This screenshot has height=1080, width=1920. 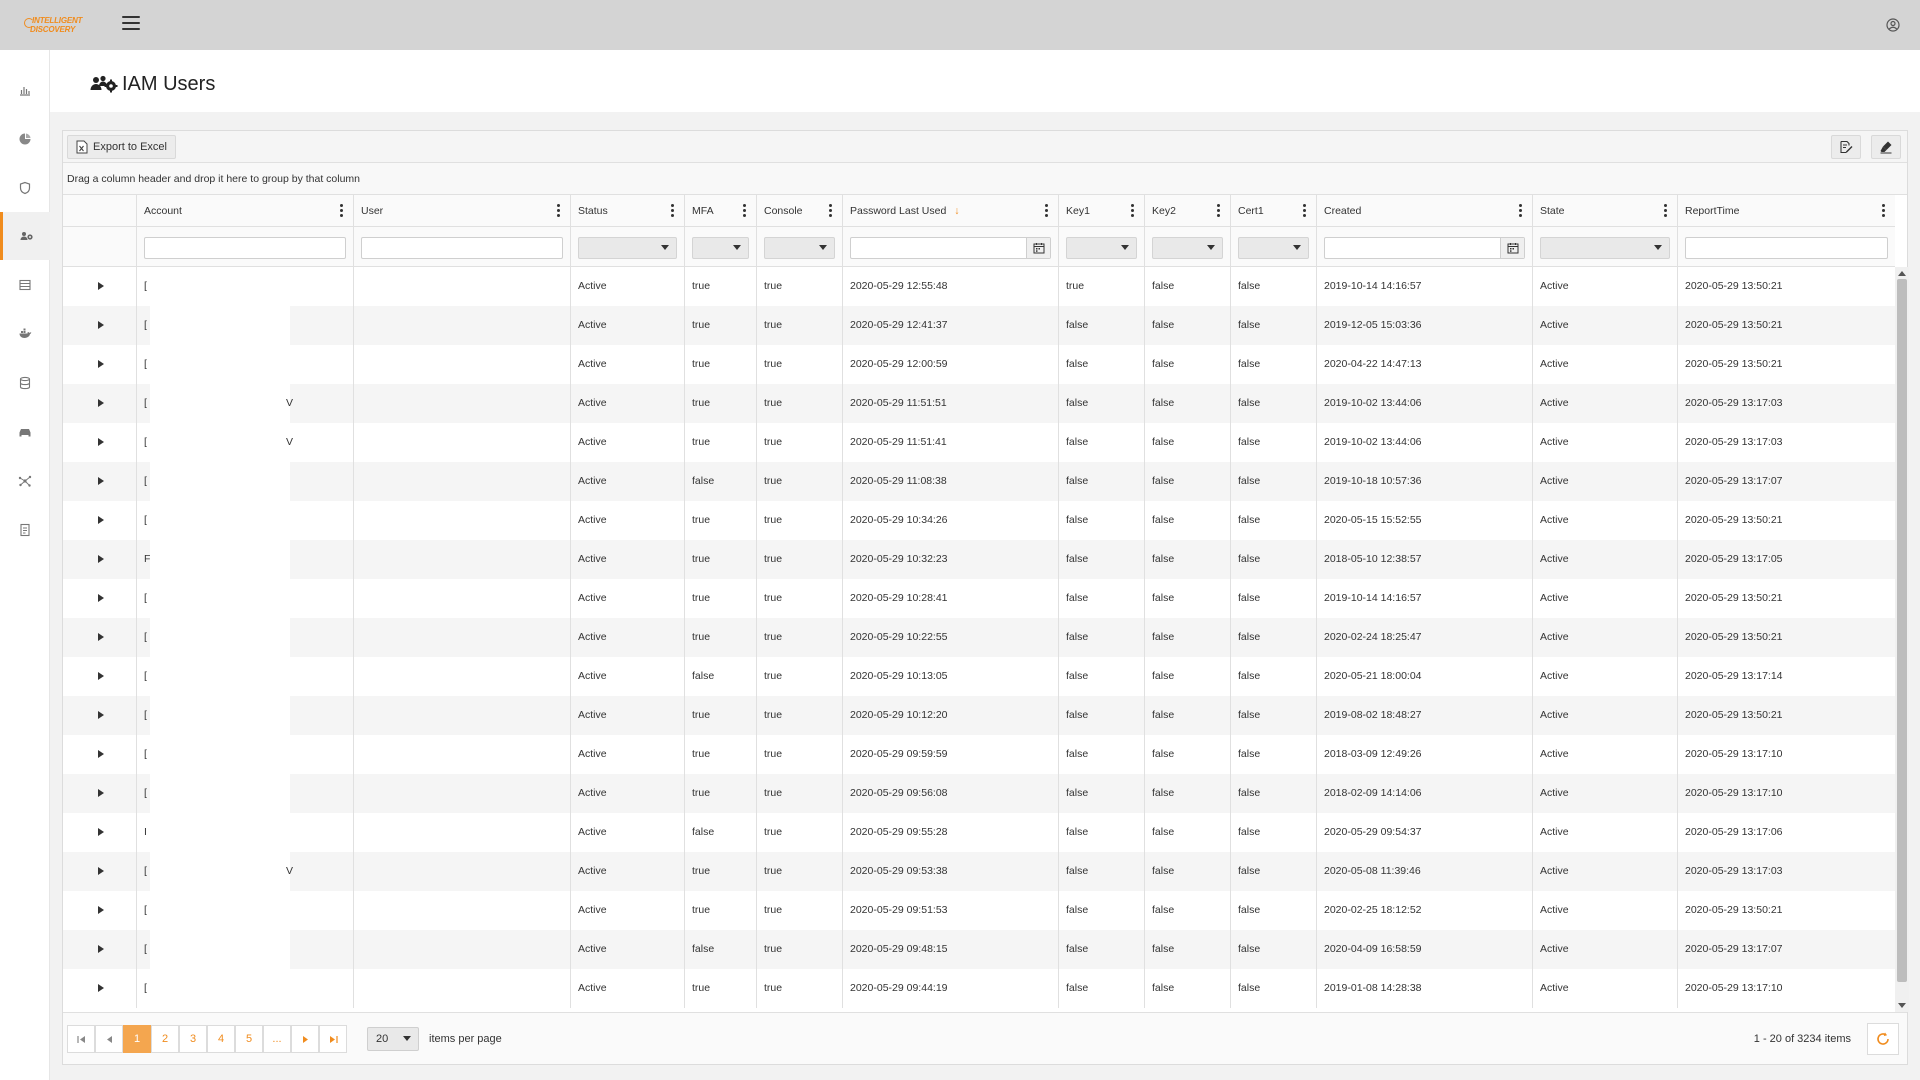 I want to click on app-logo: INTELLIGENT DISCOVERY, so click(x=58, y=26).